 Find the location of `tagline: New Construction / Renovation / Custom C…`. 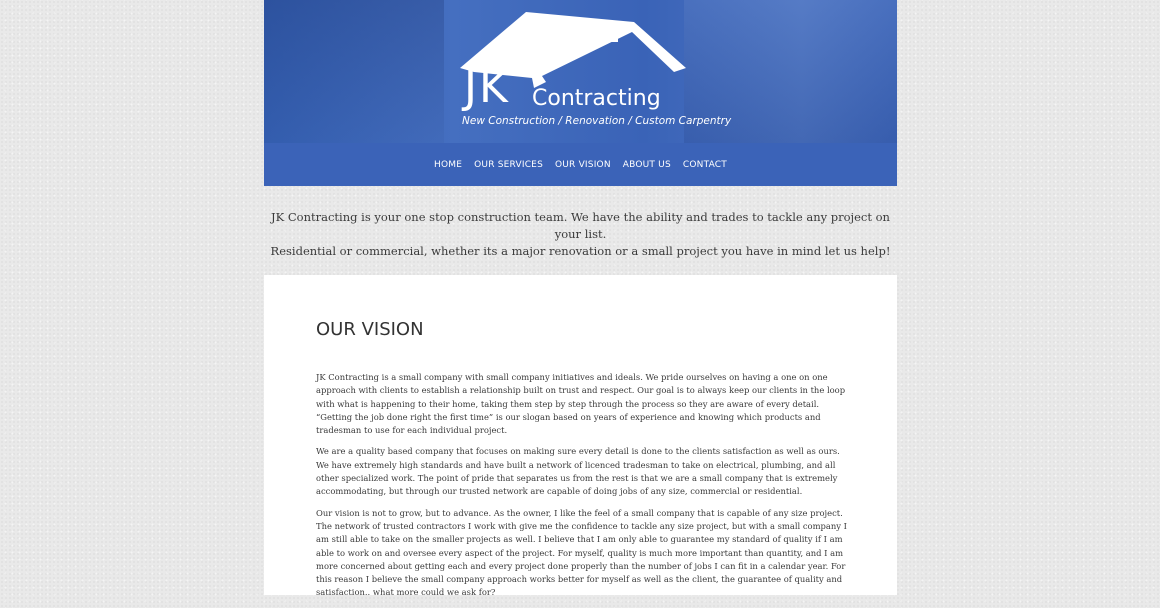

tagline: New Construction / Renovation / Custom C… is located at coordinates (597, 121).